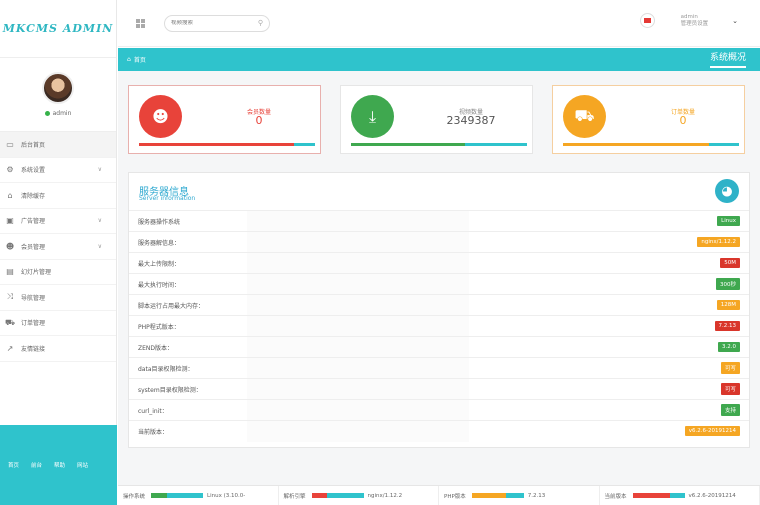 The image size is (760, 505). I want to click on breadcrumb-bar: ⌂ 首页 系统概况, so click(439, 59).